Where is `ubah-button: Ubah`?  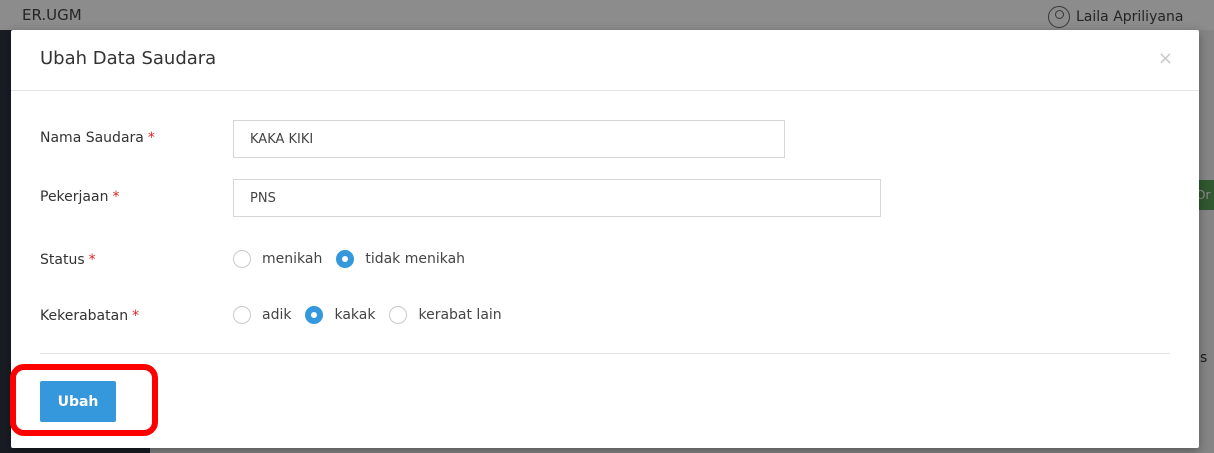 ubah-button: Ubah is located at coordinates (78, 401).